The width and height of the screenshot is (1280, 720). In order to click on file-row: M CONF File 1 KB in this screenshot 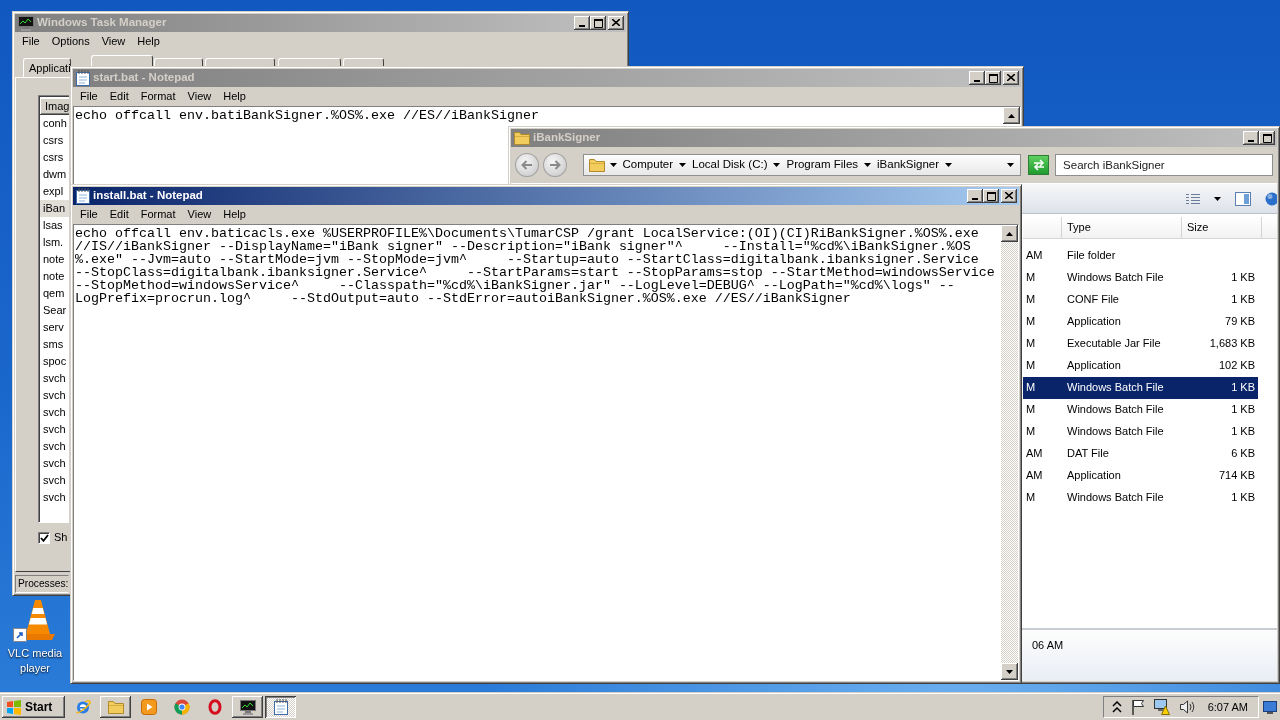, I will do `click(1140, 300)`.